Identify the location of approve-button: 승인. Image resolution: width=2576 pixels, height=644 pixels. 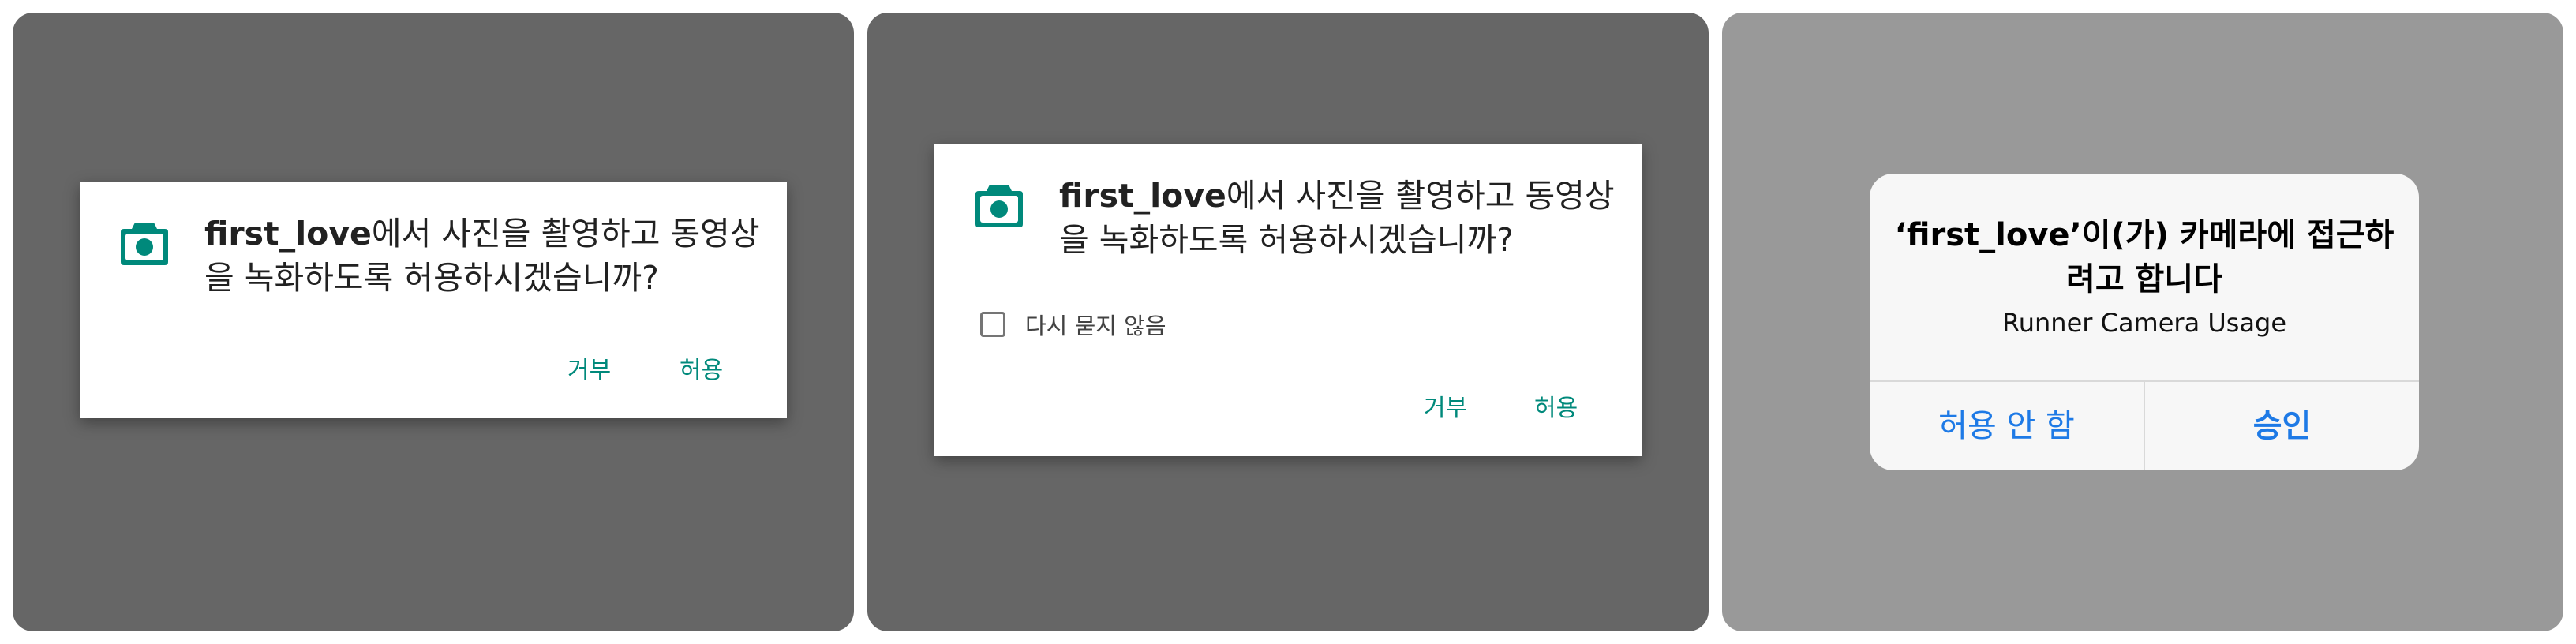
(2282, 426).